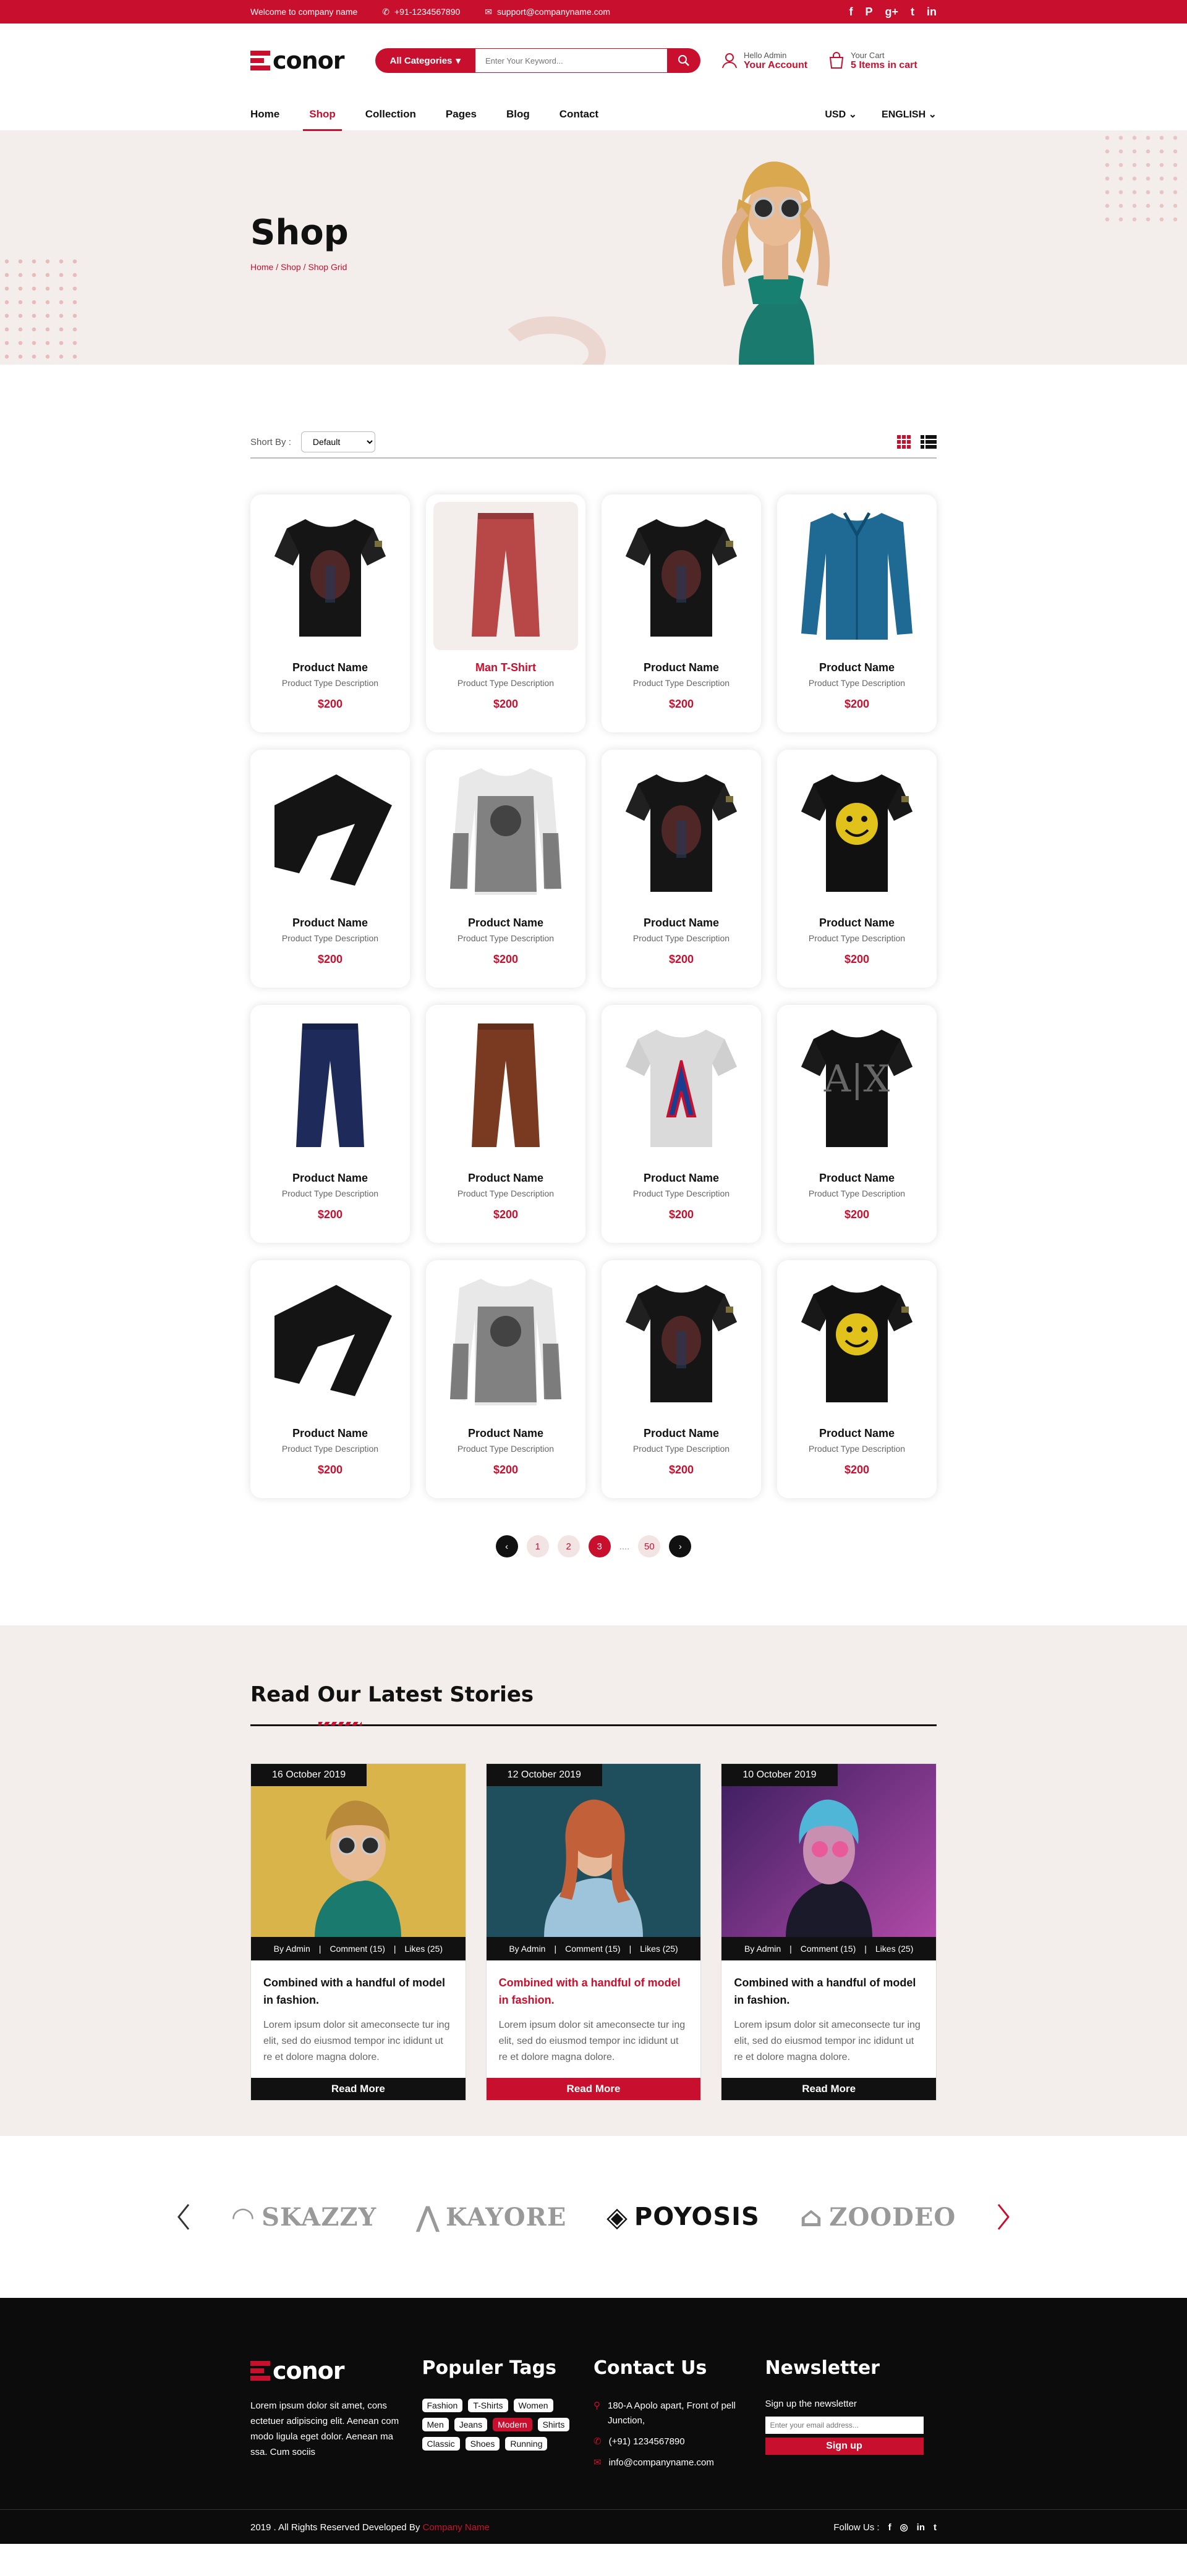  Describe the element at coordinates (265, 114) in the screenshot. I see `nav-home: Home` at that location.